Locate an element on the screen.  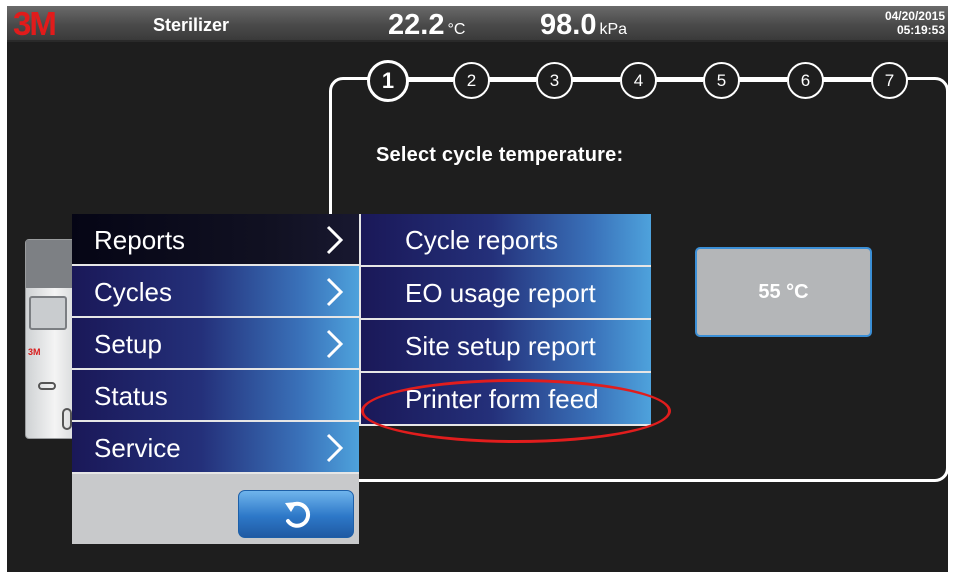
menu-item-label: Setup is located at coordinates (128, 344).